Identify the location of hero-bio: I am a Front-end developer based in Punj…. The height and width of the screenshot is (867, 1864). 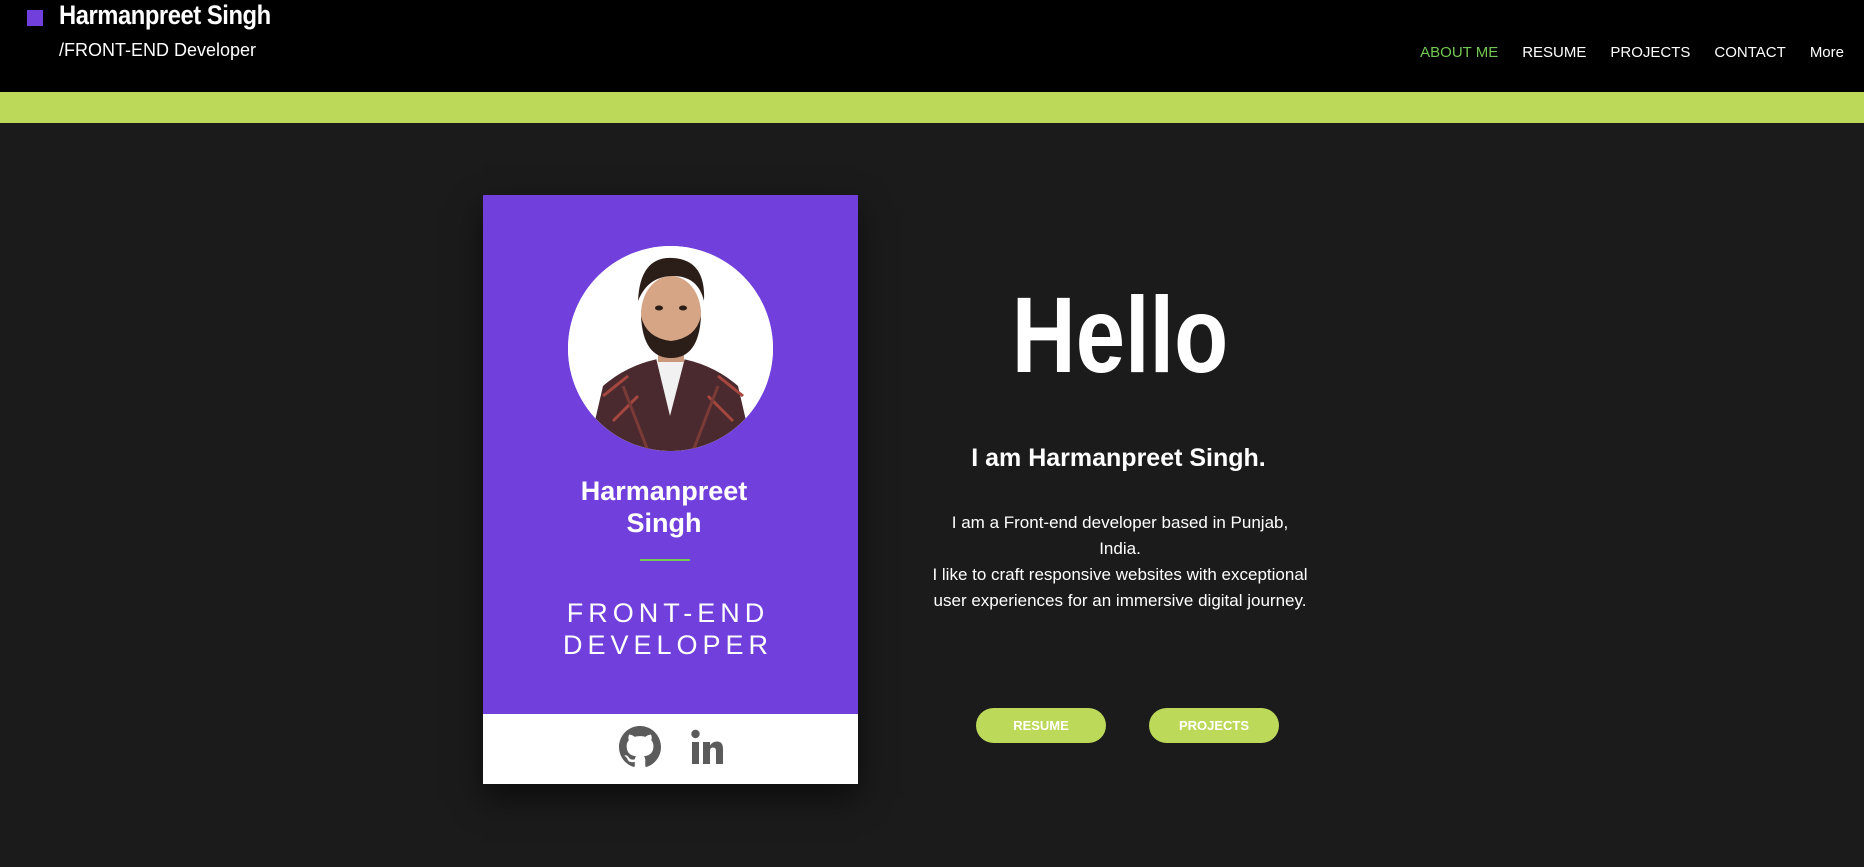
(1120, 562).